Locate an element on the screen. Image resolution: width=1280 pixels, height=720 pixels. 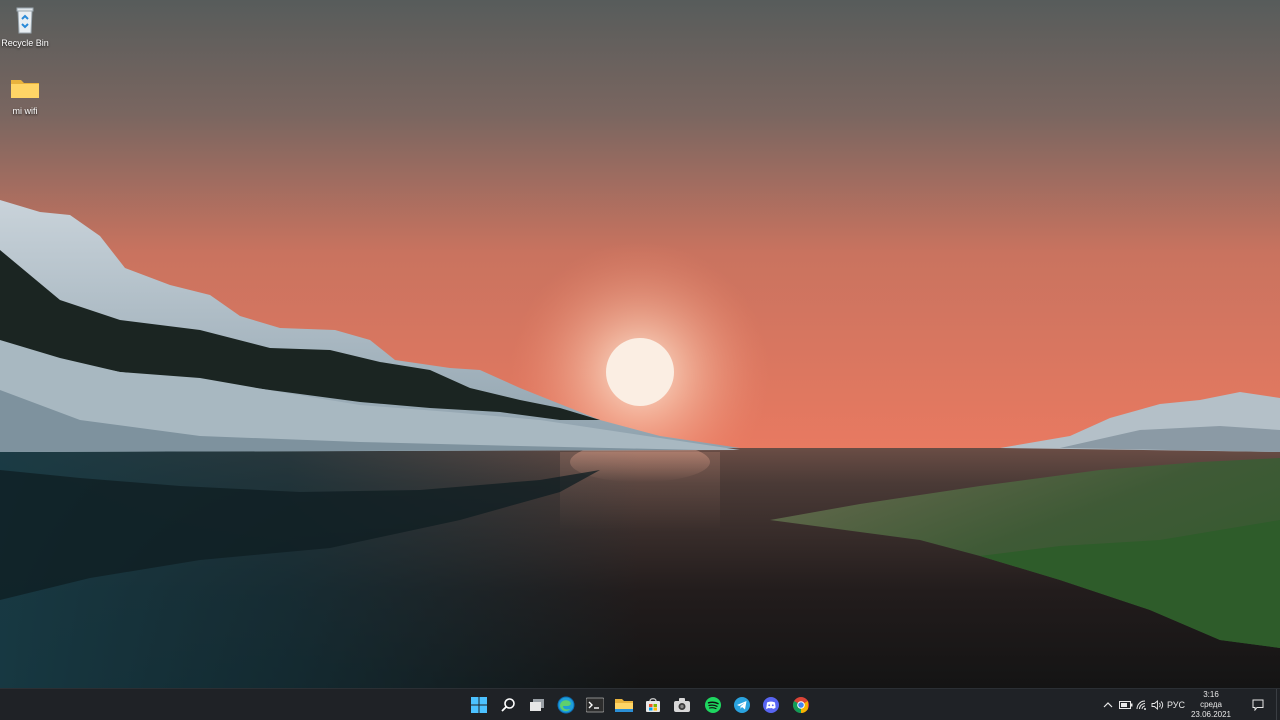
show-hidden-icons-button is located at coordinates (1108, 705).